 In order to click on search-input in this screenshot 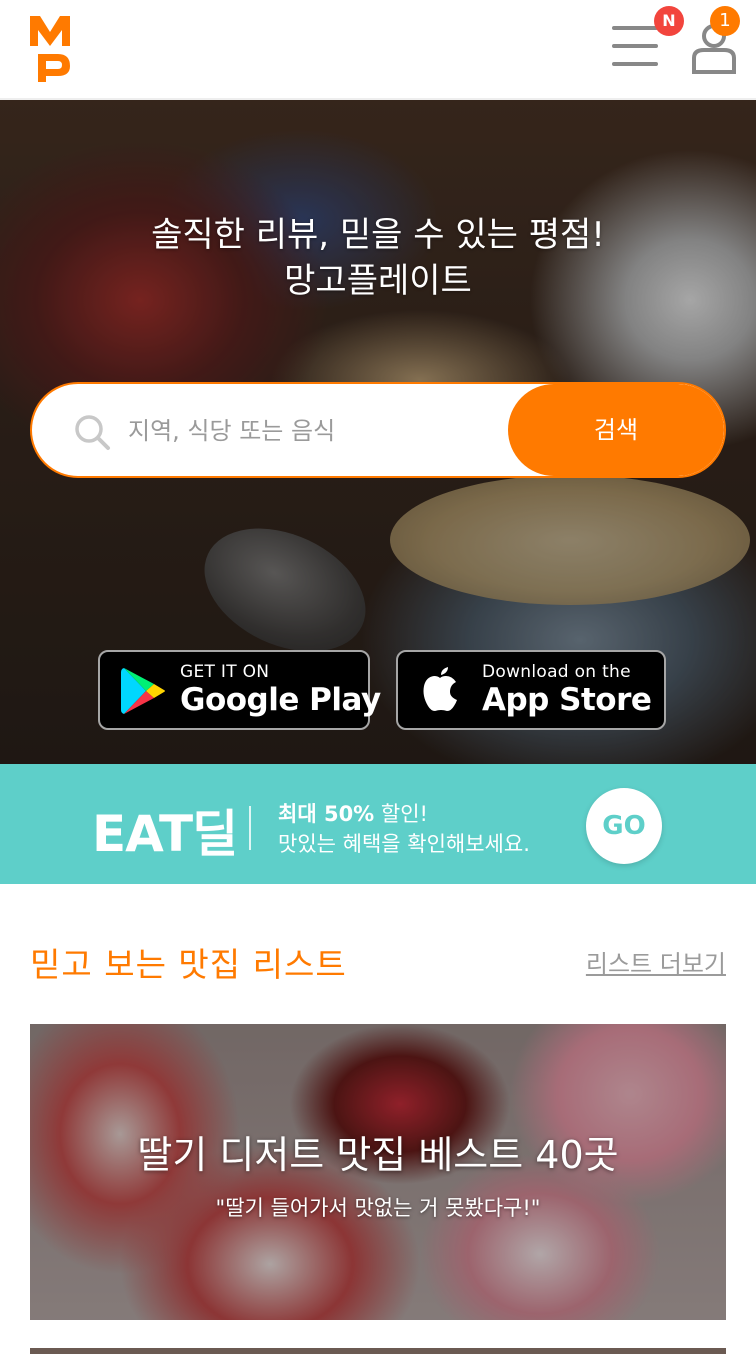, I will do `click(318, 431)`.